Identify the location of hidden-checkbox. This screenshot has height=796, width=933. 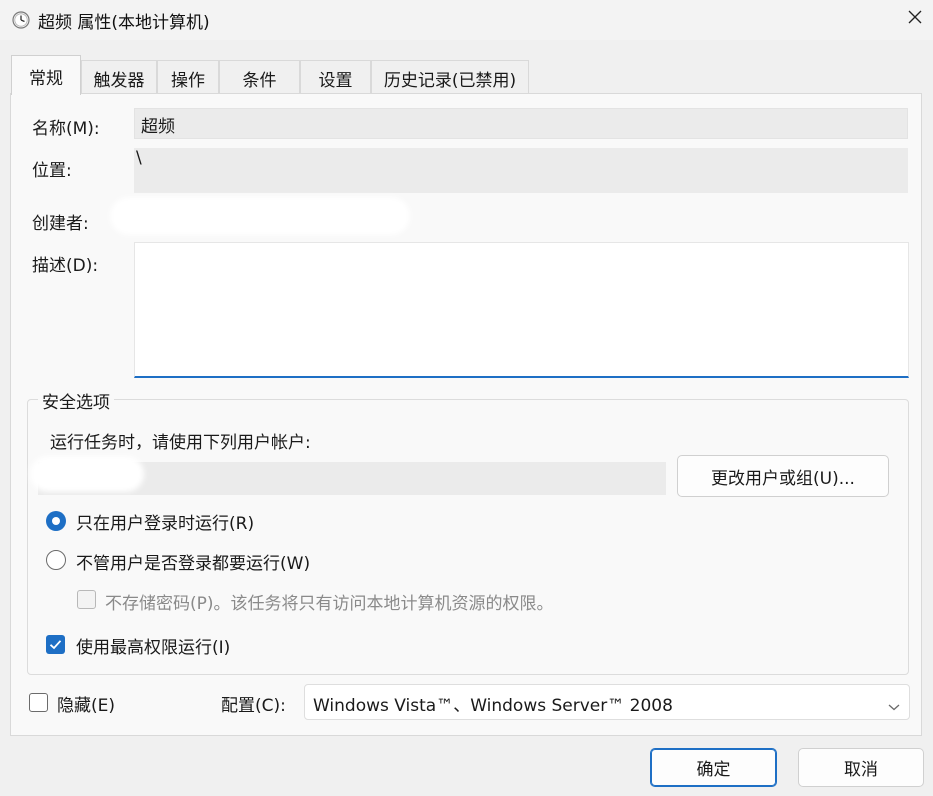
(38, 702).